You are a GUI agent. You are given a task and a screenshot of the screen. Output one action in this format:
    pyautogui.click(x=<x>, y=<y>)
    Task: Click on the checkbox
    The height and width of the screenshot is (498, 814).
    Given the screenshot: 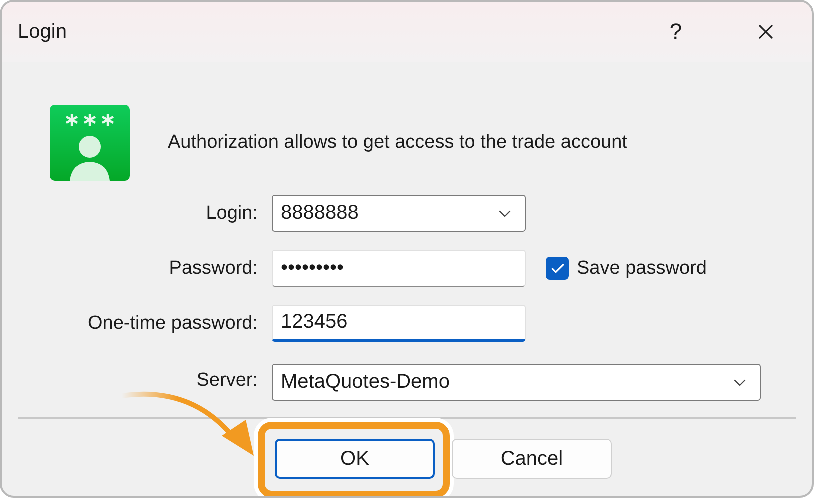 What is the action you would take?
    pyautogui.click(x=557, y=268)
    